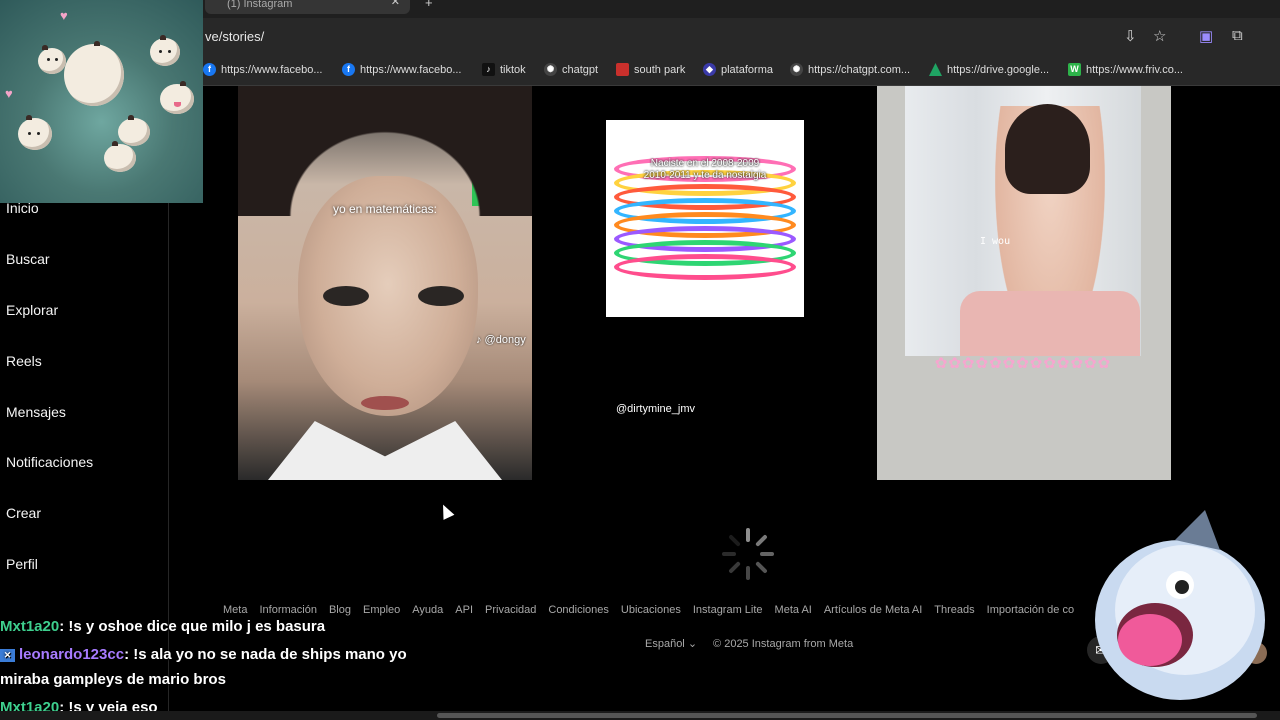  What do you see at coordinates (793, 610) in the screenshot?
I see `footer-link: Meta AI` at bounding box center [793, 610].